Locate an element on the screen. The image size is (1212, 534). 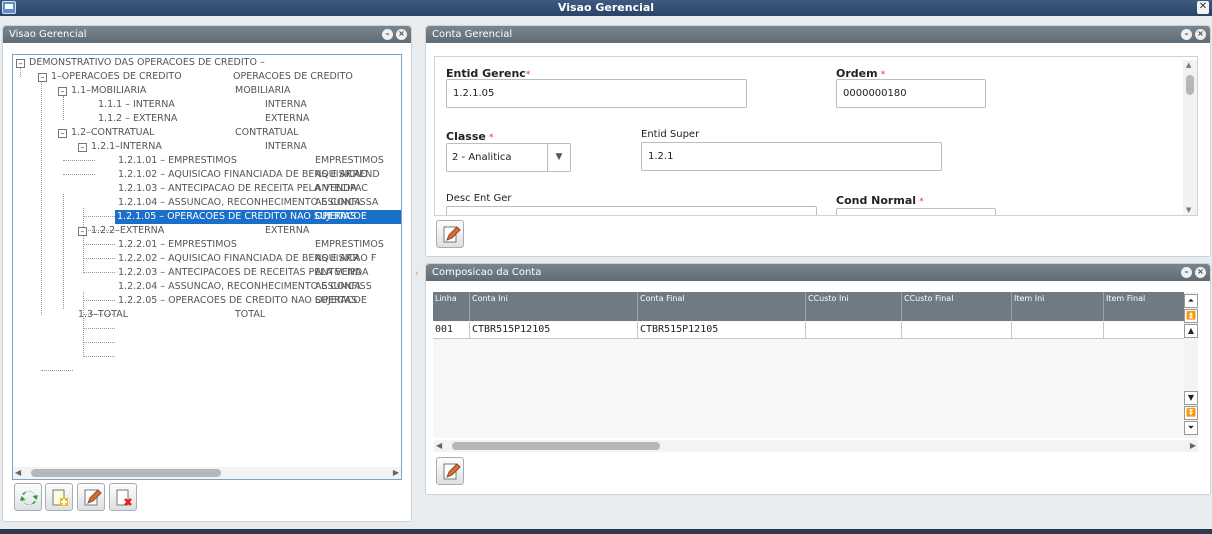
column-header: Linha is located at coordinates (451, 306).